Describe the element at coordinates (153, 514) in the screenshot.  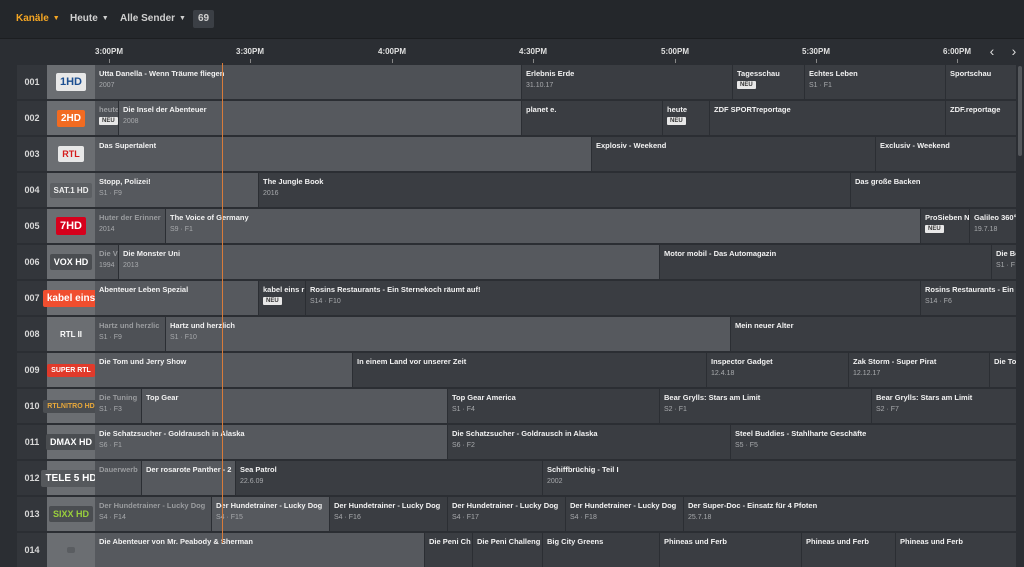
I see `program-cell: Der Hundetrainer - Lucky Dog S4 · F14` at that location.